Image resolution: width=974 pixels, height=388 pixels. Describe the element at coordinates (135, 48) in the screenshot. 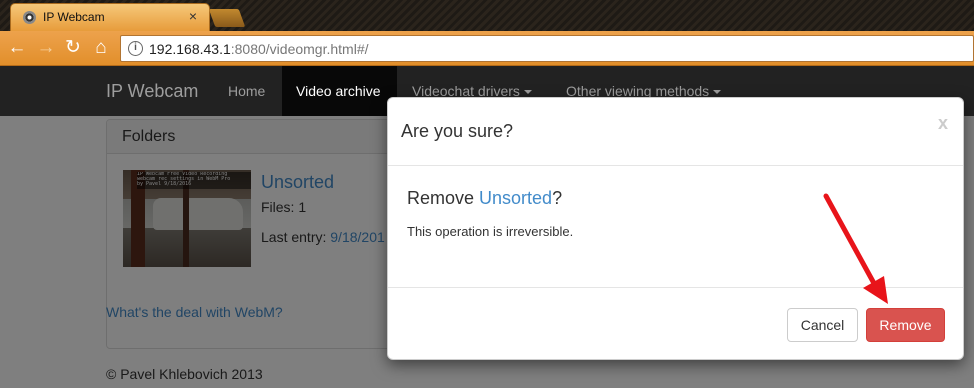

I see `info-icon: i` at that location.